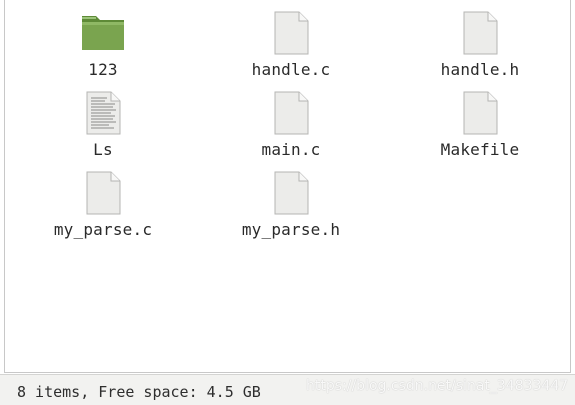 The width and height of the screenshot is (575, 405). Describe the element at coordinates (103, 33) in the screenshot. I see `folder-icon` at that location.